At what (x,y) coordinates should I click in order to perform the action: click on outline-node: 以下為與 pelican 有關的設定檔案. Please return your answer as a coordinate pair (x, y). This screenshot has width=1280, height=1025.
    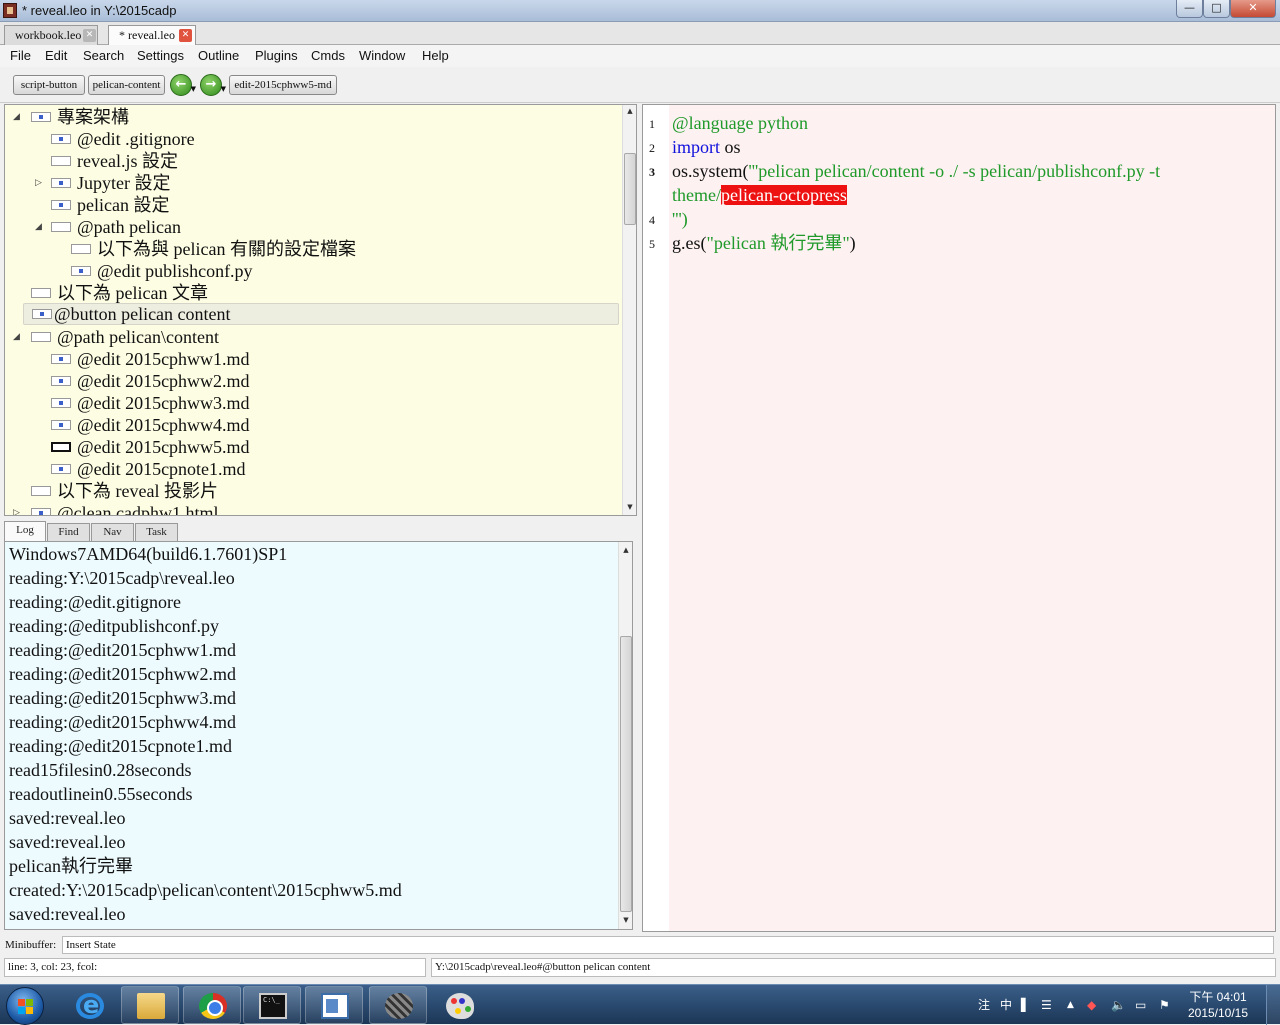
    Looking at the image, I should click on (309, 249).